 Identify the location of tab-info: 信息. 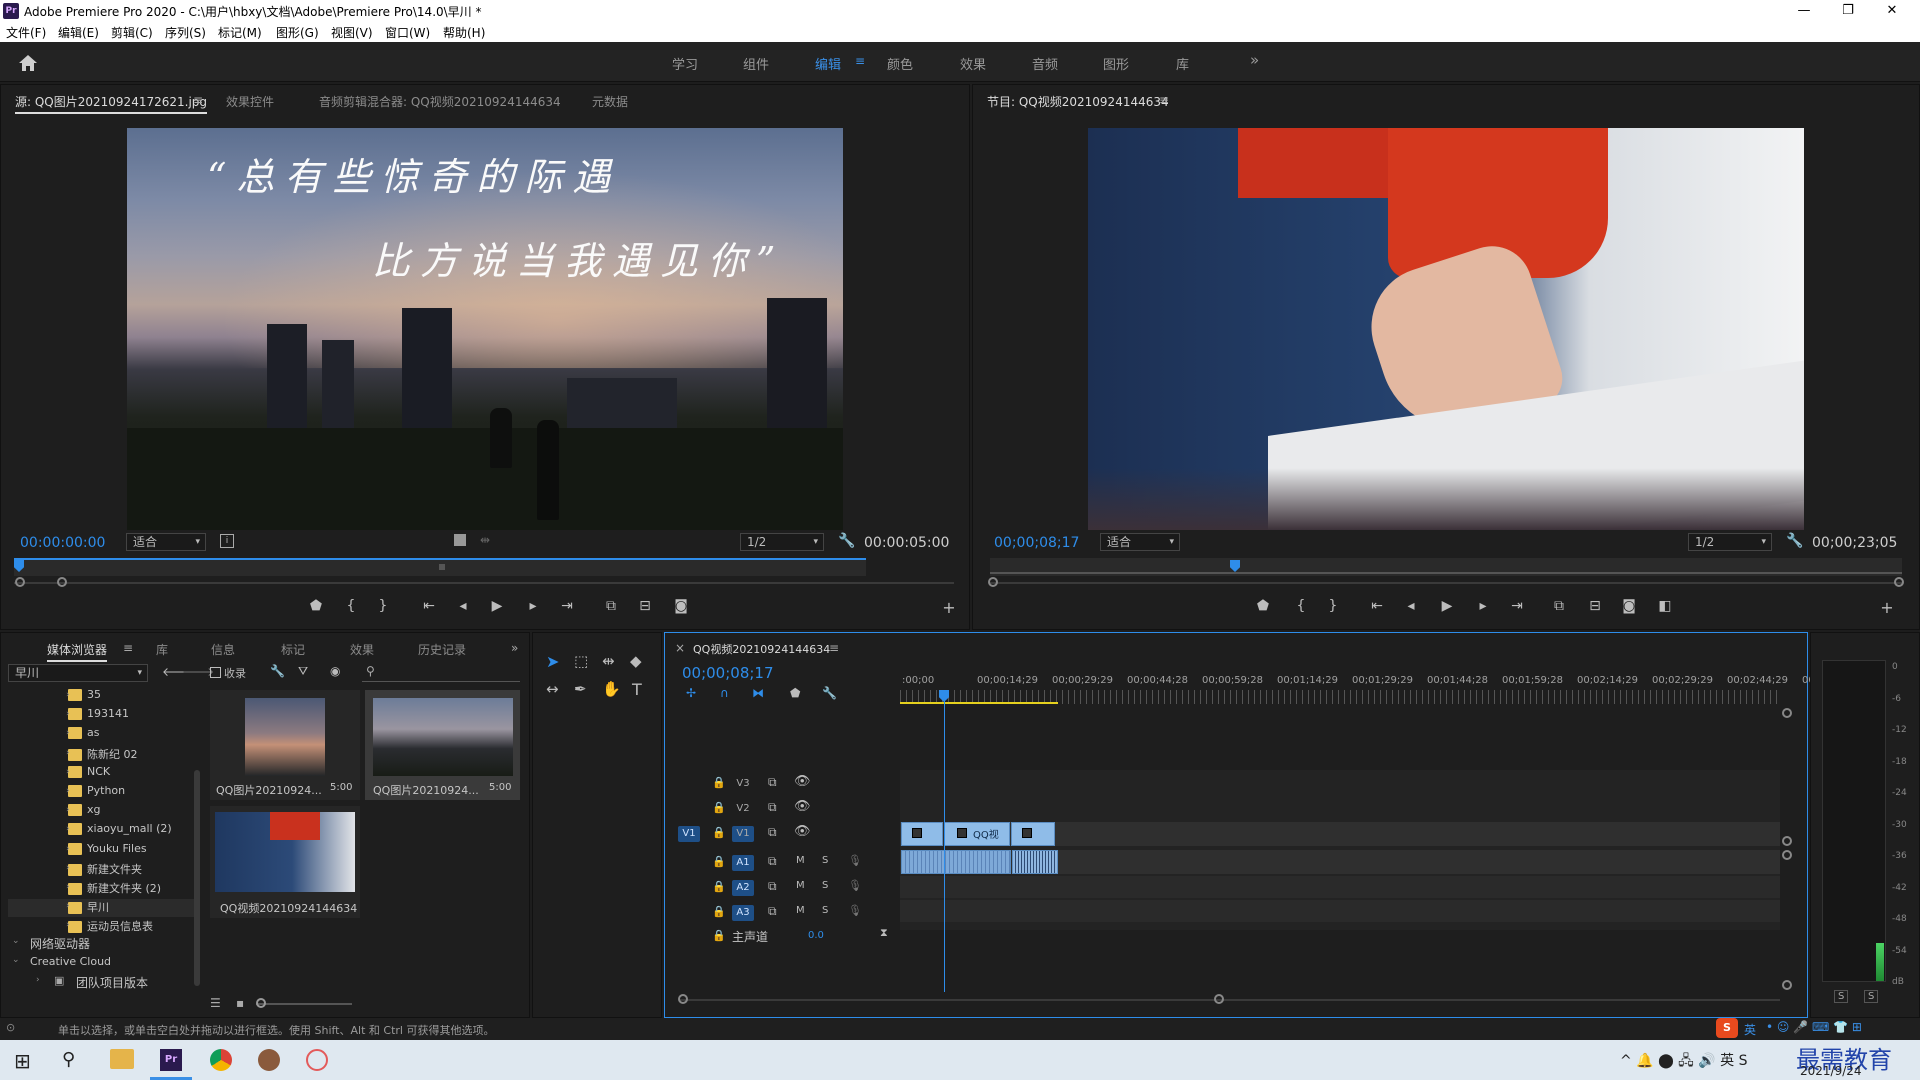
(223, 649).